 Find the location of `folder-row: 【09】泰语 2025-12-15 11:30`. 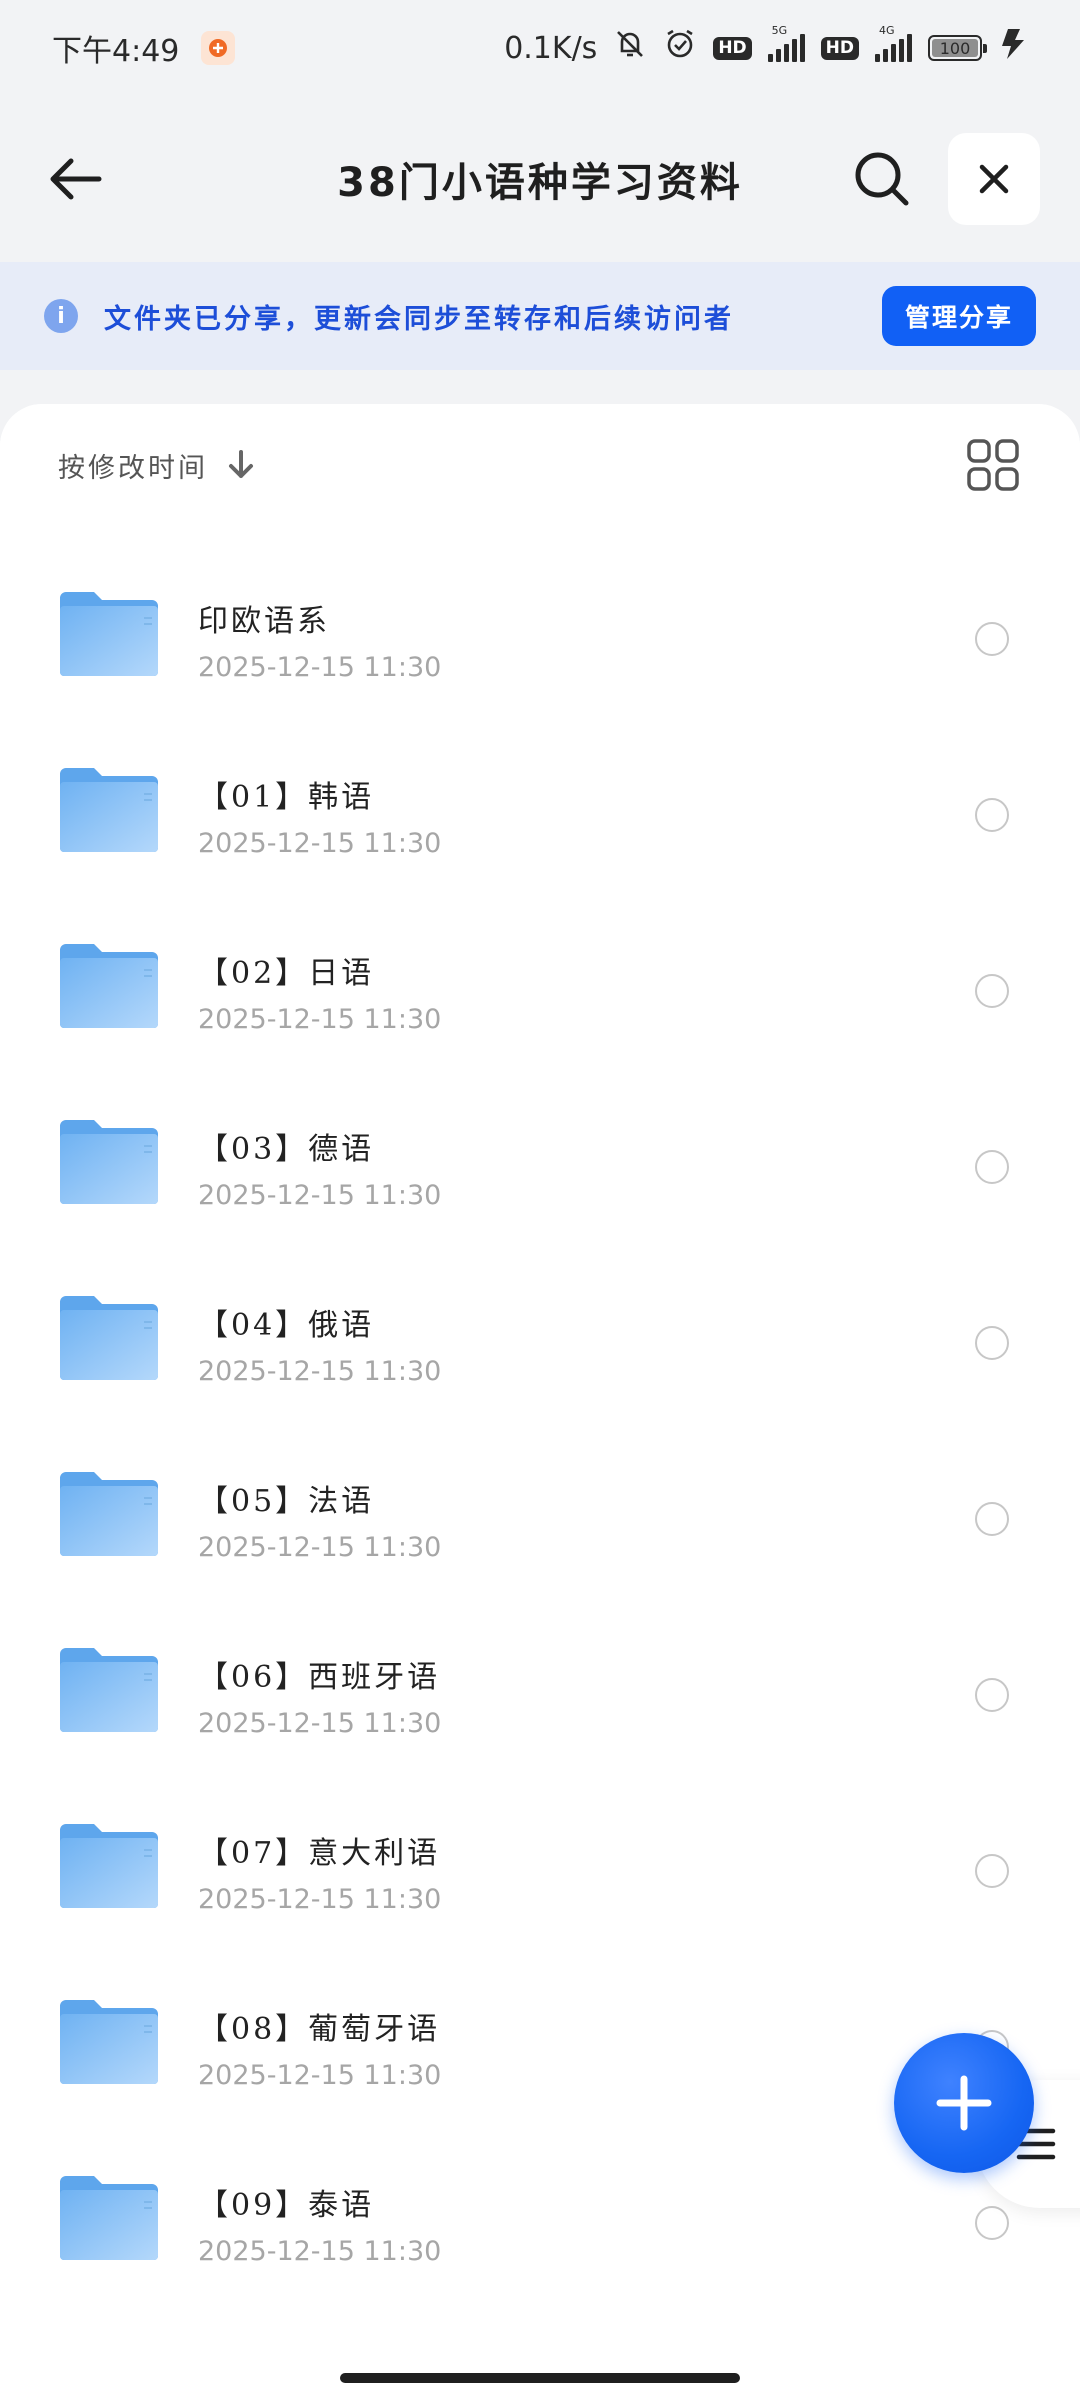

folder-row: 【09】泰语 2025-12-15 11:30 is located at coordinates (540, 2244).